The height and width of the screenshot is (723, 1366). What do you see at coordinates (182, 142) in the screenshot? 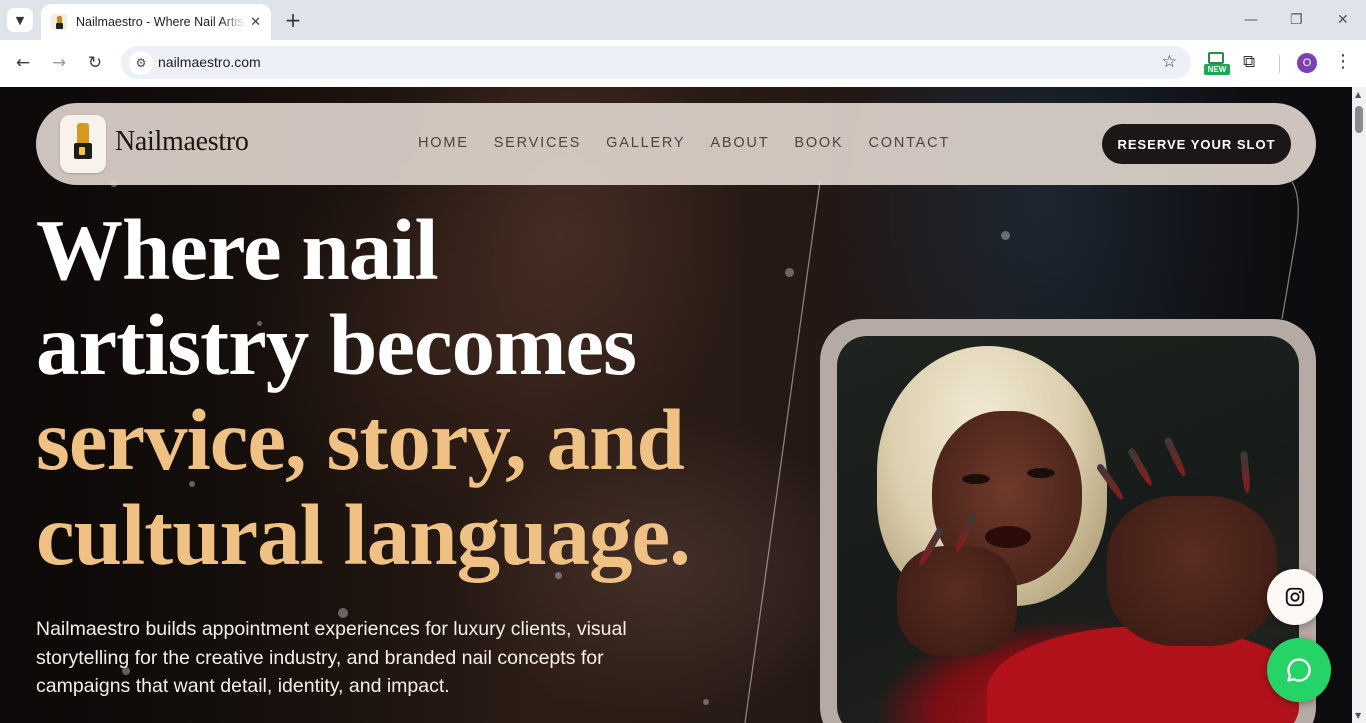
I see `brand-name: Nailmaestro` at bounding box center [182, 142].